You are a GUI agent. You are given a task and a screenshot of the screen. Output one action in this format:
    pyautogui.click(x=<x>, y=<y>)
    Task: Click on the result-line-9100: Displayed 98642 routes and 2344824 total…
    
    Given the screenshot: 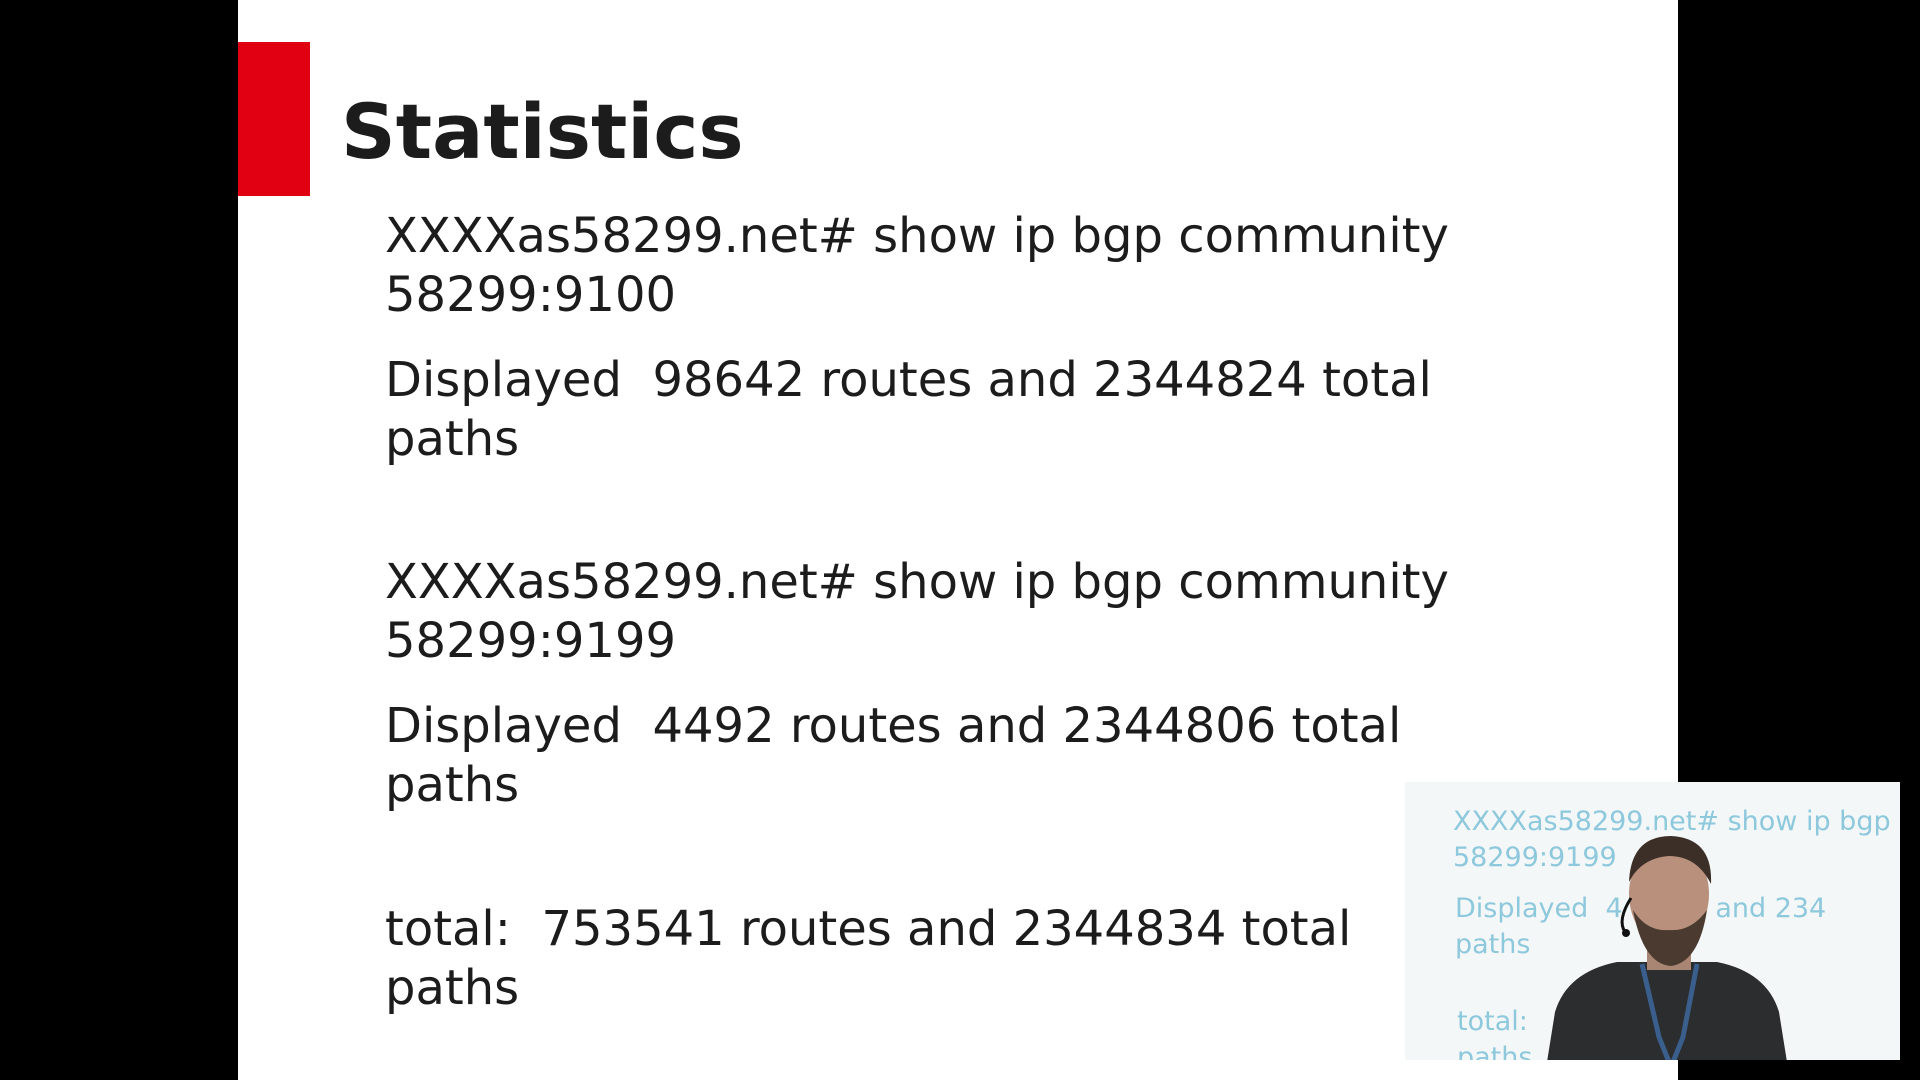 What is the action you would take?
    pyautogui.click(x=908, y=409)
    